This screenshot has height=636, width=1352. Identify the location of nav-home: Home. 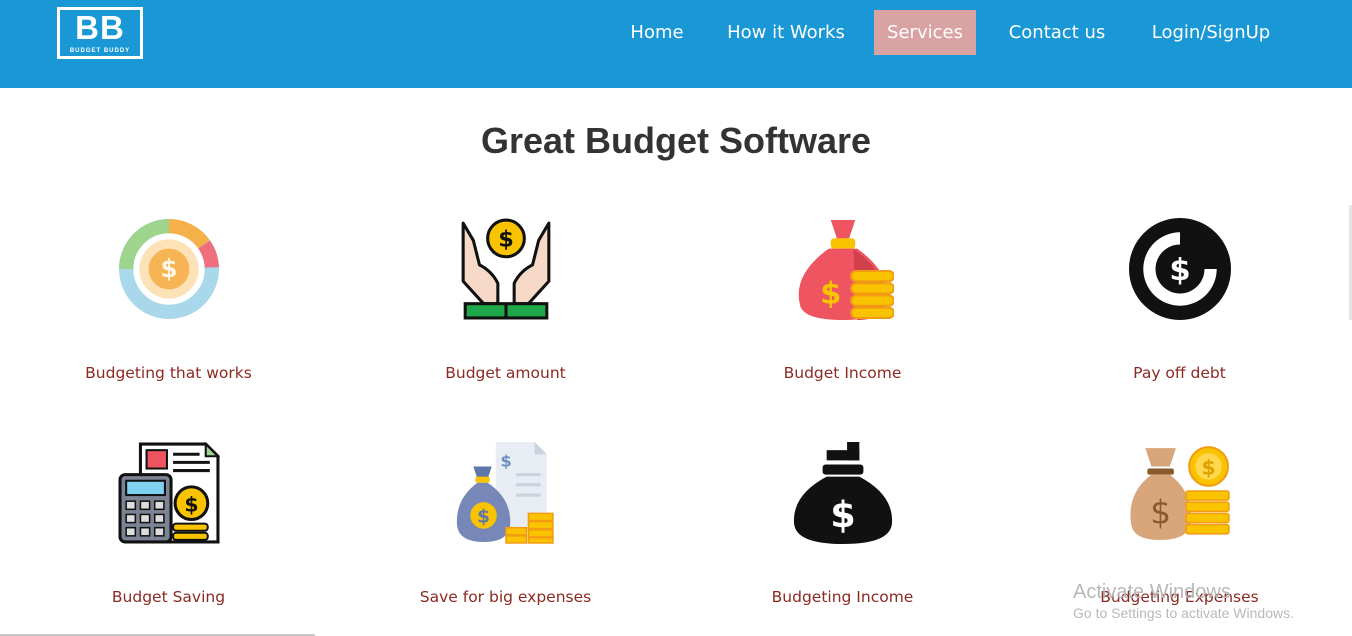
(657, 32).